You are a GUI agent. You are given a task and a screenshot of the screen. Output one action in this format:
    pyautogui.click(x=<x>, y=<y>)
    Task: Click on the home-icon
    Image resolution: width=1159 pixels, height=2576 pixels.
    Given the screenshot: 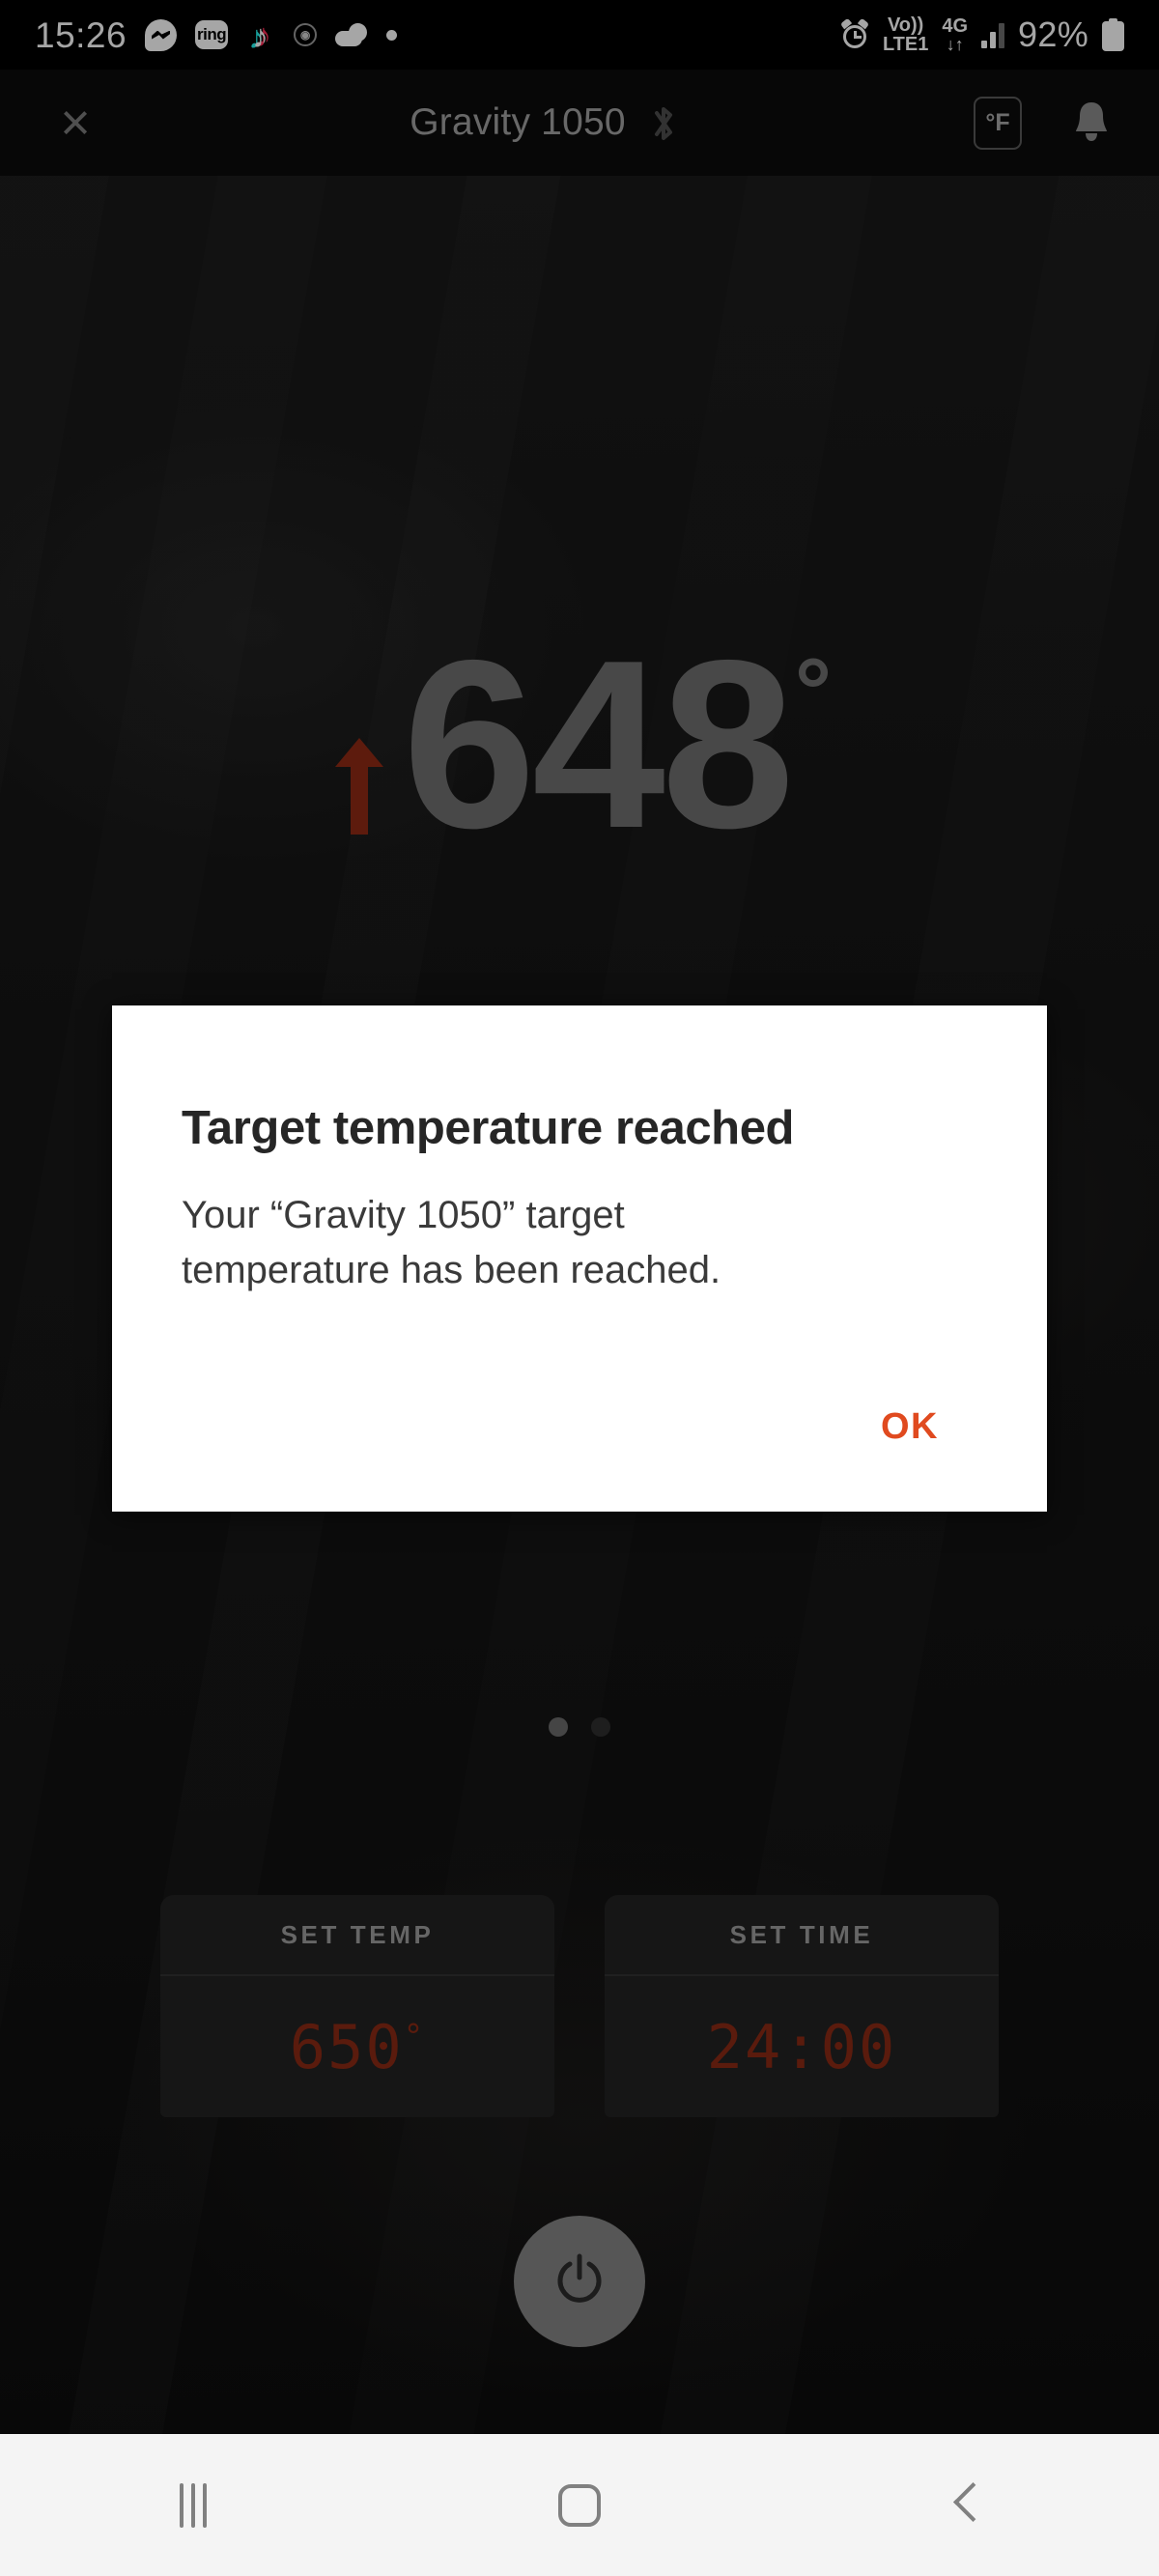 What is the action you would take?
    pyautogui.click(x=579, y=2505)
    